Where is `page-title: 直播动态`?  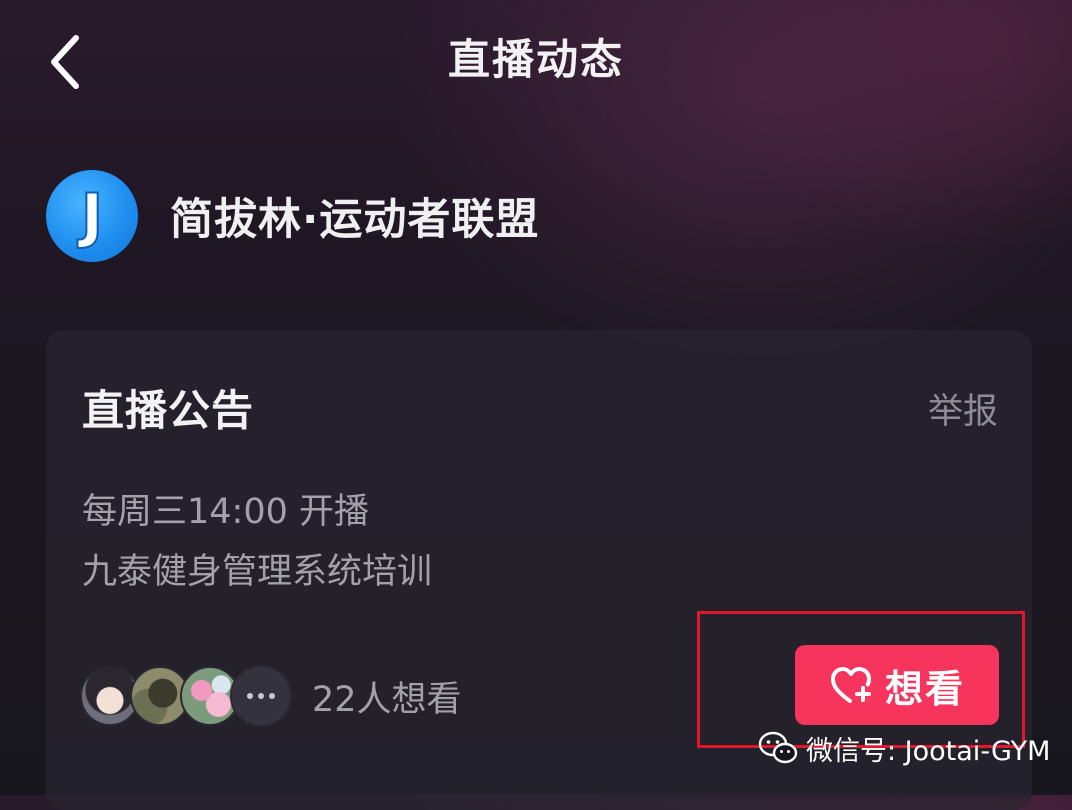
page-title: 直播动态 is located at coordinates (535, 59).